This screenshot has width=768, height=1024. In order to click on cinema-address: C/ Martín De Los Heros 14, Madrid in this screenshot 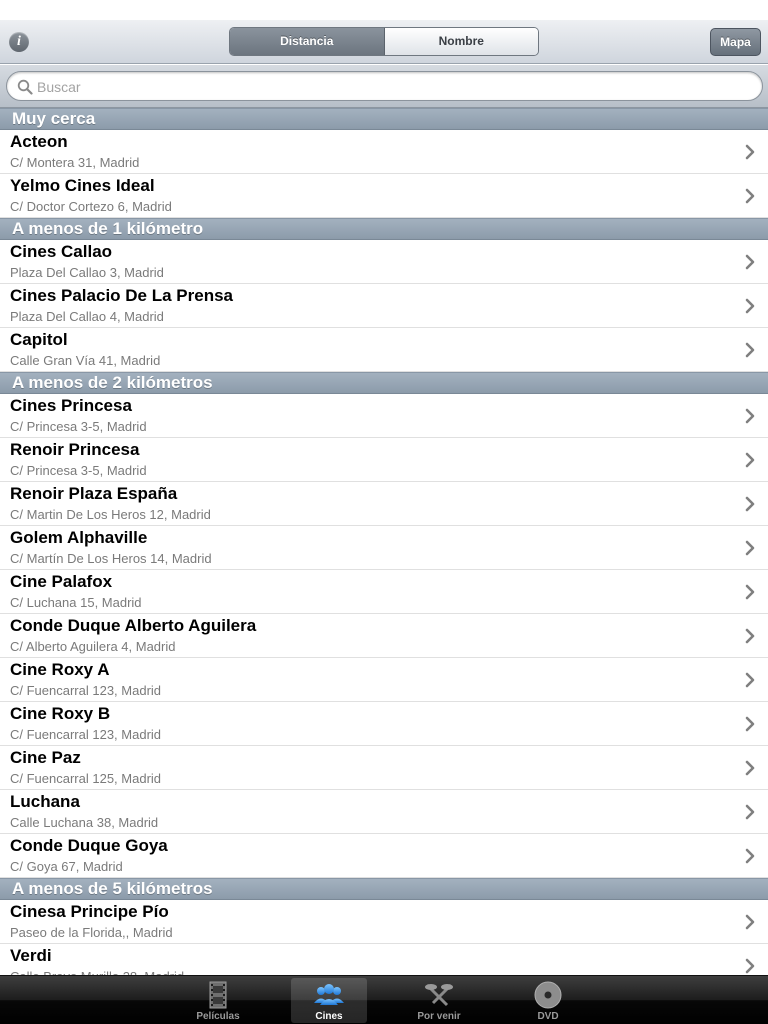, I will do `click(111, 558)`.